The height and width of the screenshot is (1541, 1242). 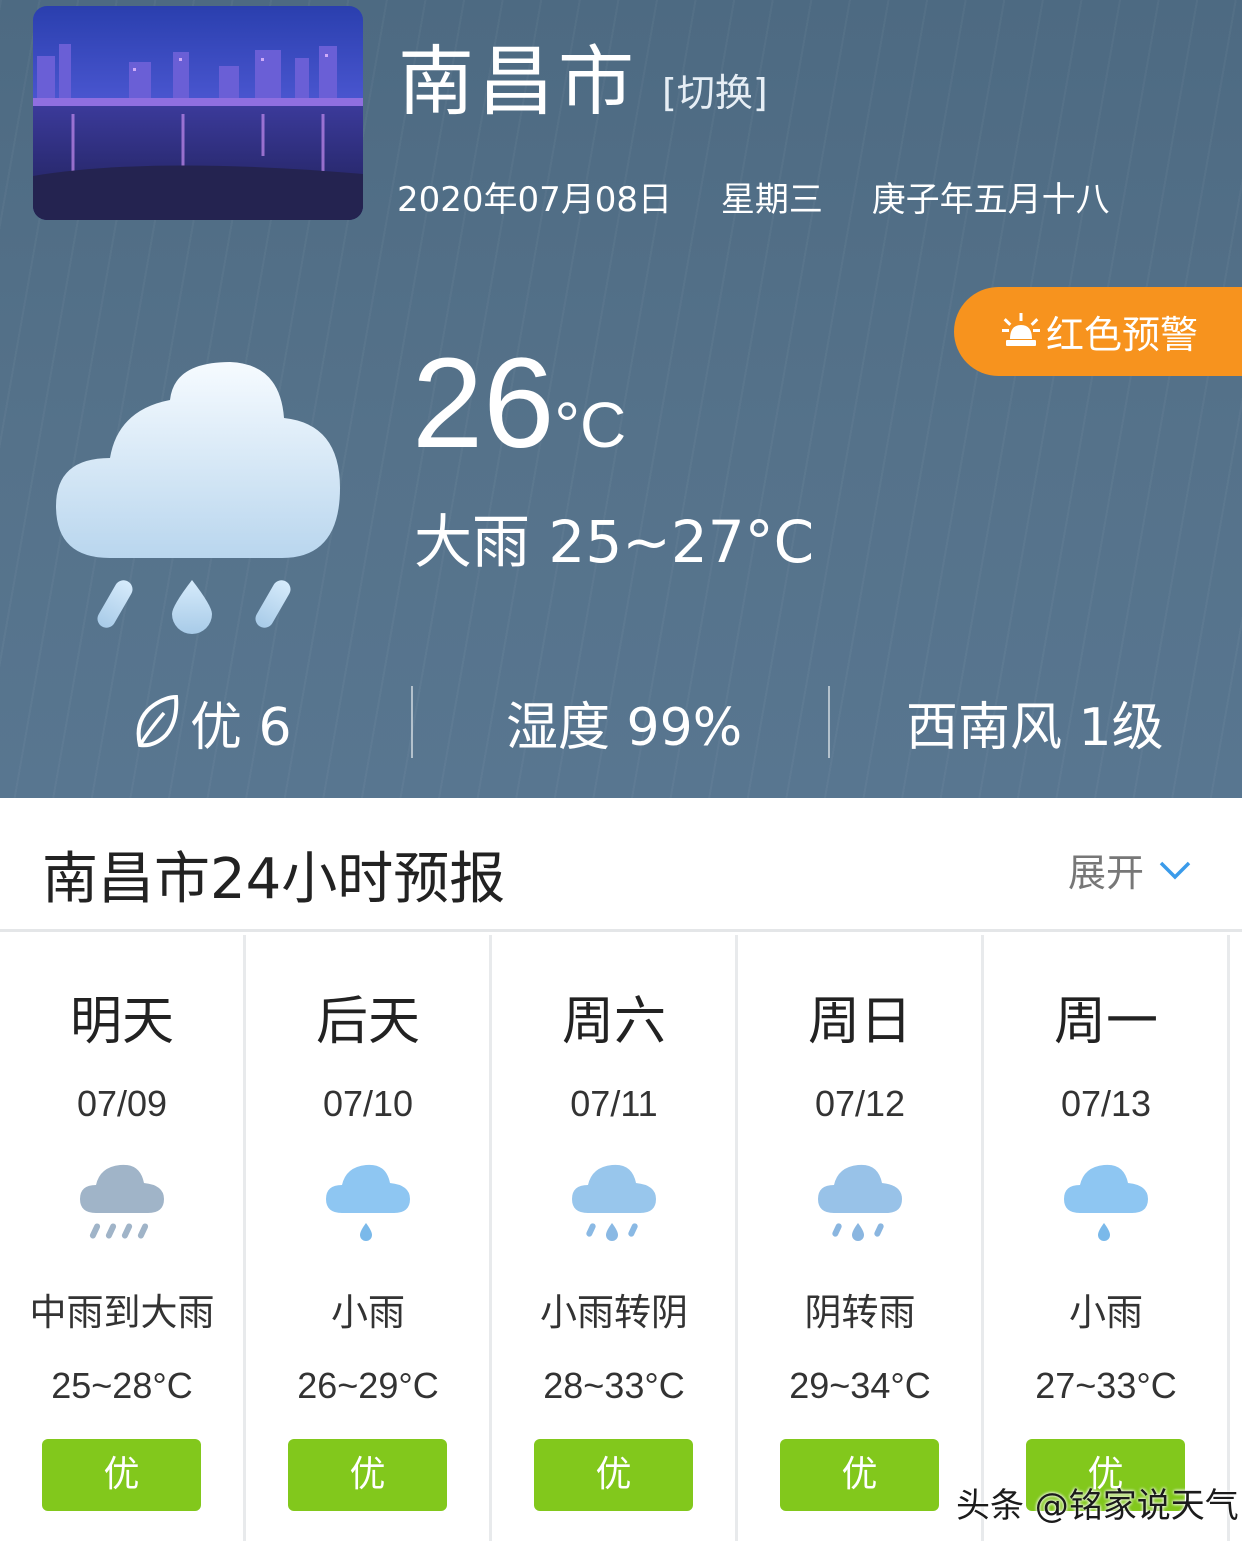 What do you see at coordinates (715, 89) in the screenshot?
I see `switch-city-link: [切换]` at bounding box center [715, 89].